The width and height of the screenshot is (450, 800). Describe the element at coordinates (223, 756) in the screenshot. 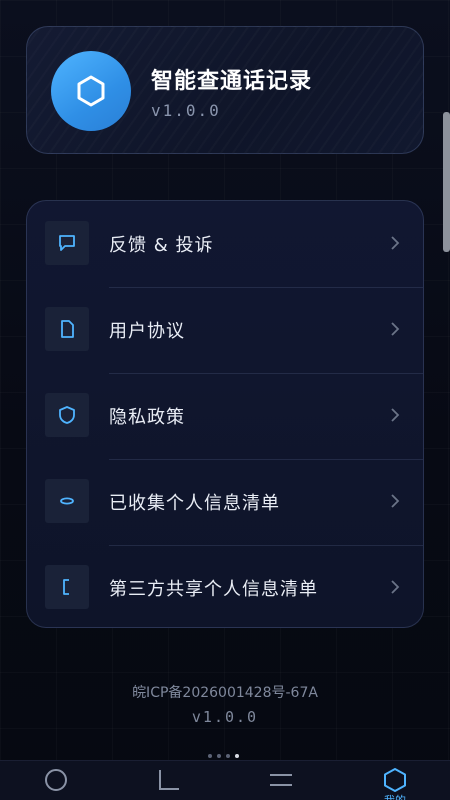

I see `page-indicator` at that location.